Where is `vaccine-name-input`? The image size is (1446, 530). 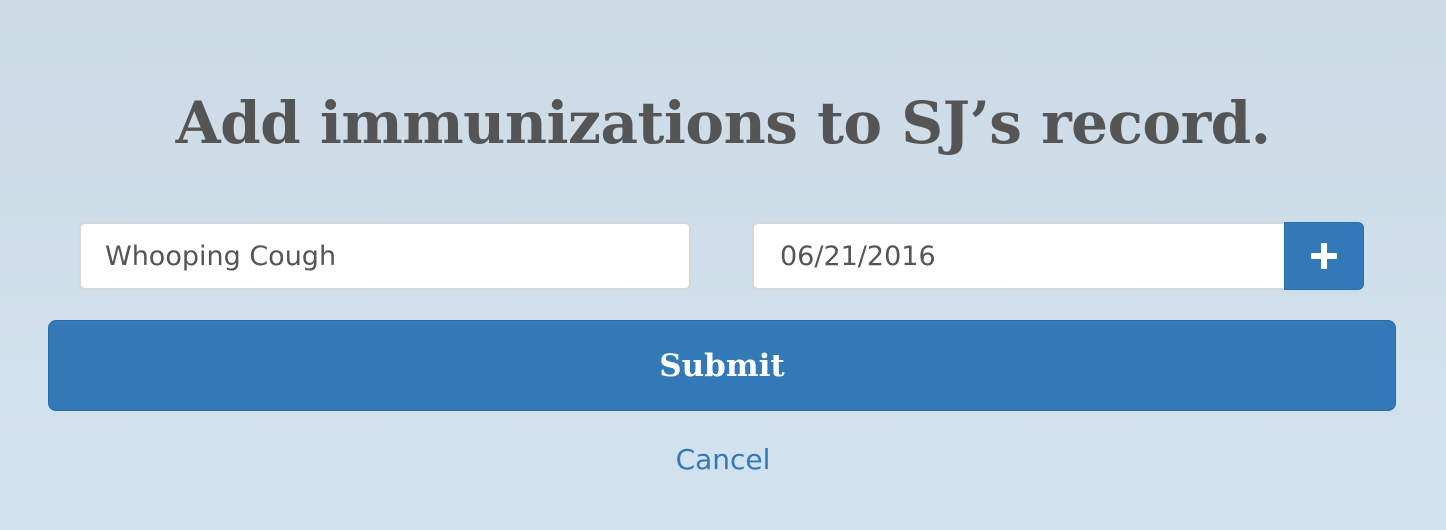
vaccine-name-input is located at coordinates (385, 256).